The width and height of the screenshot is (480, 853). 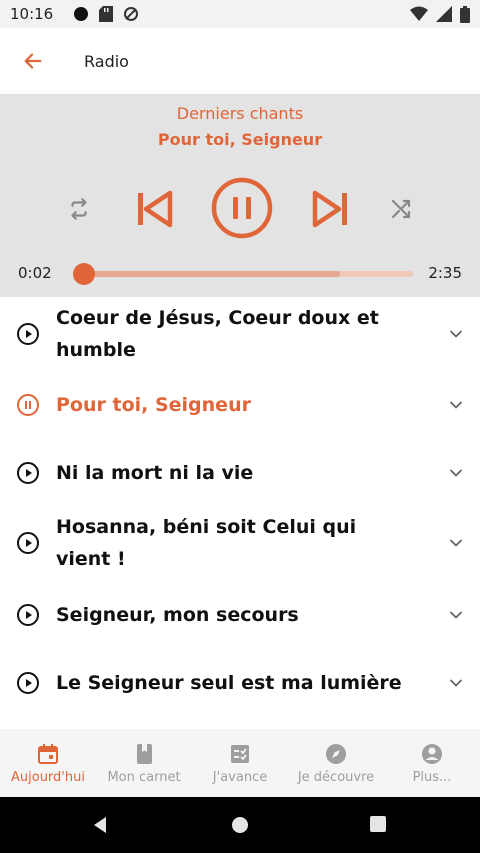 What do you see at coordinates (465, 14) in the screenshot?
I see `battery-icon` at bounding box center [465, 14].